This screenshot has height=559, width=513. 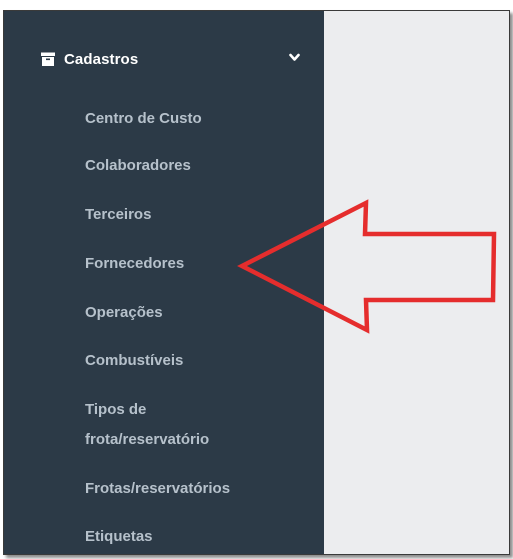 What do you see at coordinates (101, 59) in the screenshot?
I see `sidebar-section-label: Cadastros` at bounding box center [101, 59].